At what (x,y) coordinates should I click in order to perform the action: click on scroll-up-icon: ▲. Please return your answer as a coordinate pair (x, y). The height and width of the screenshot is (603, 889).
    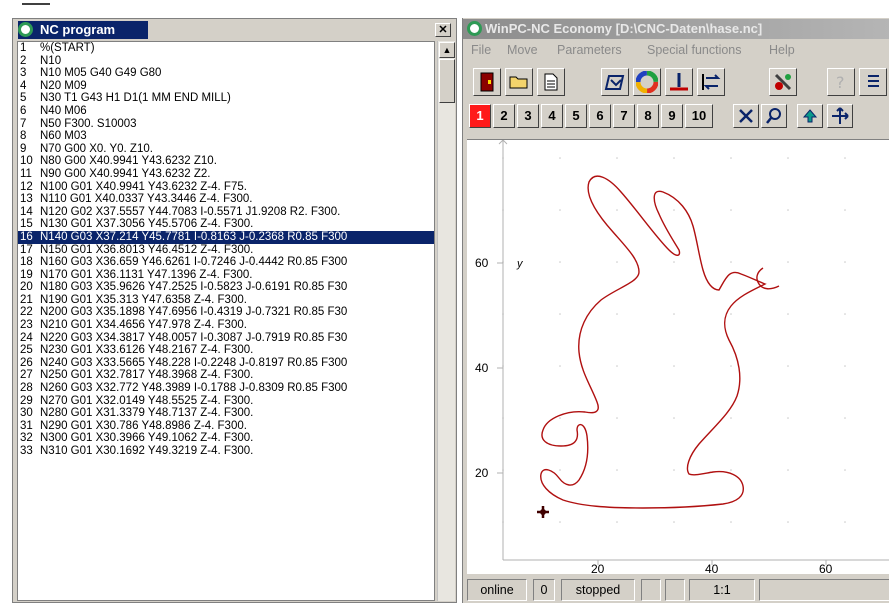
    Looking at the image, I should click on (447, 50).